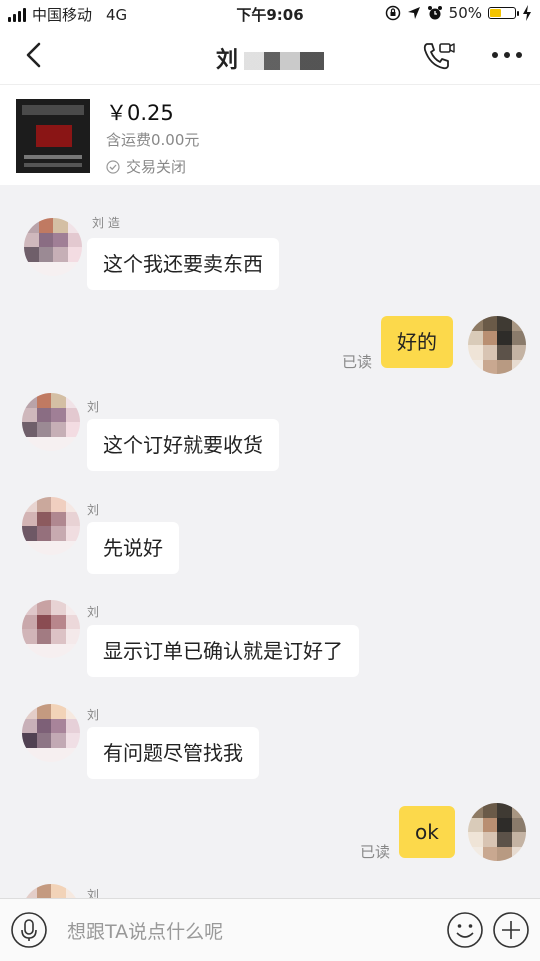 This screenshot has height=961, width=540. What do you see at coordinates (465, 13) in the screenshot?
I see `battery-percent: 50%` at bounding box center [465, 13].